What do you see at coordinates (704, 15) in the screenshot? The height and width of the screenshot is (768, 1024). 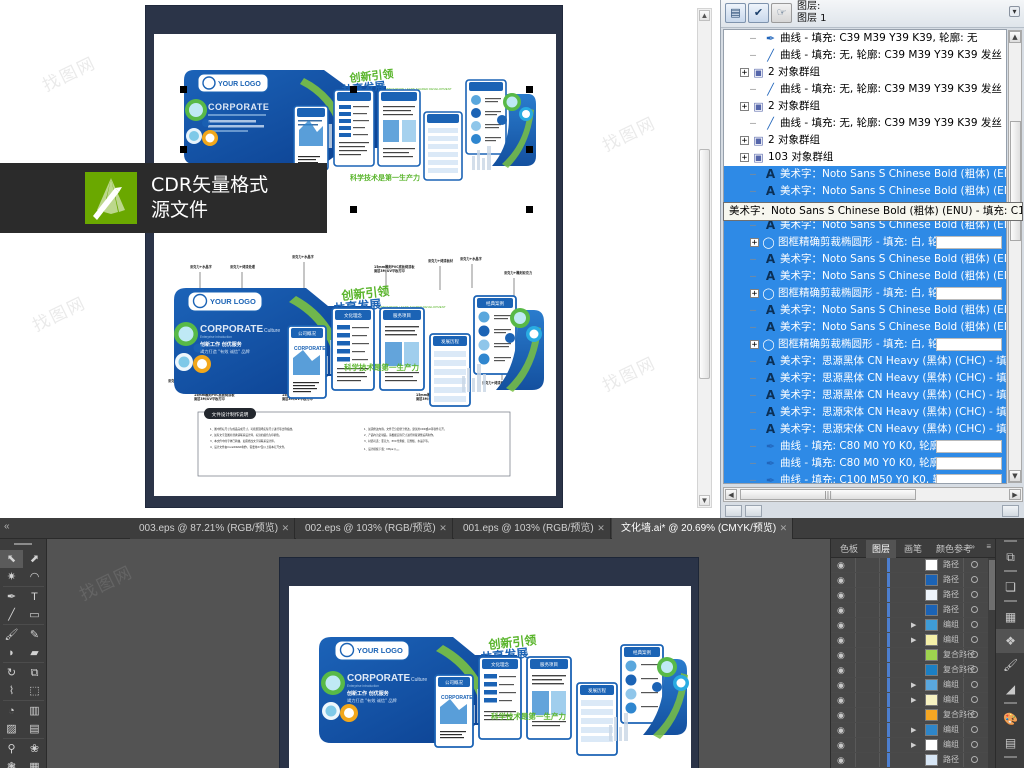 I see `scroll-up-arrow: ▲` at bounding box center [704, 15].